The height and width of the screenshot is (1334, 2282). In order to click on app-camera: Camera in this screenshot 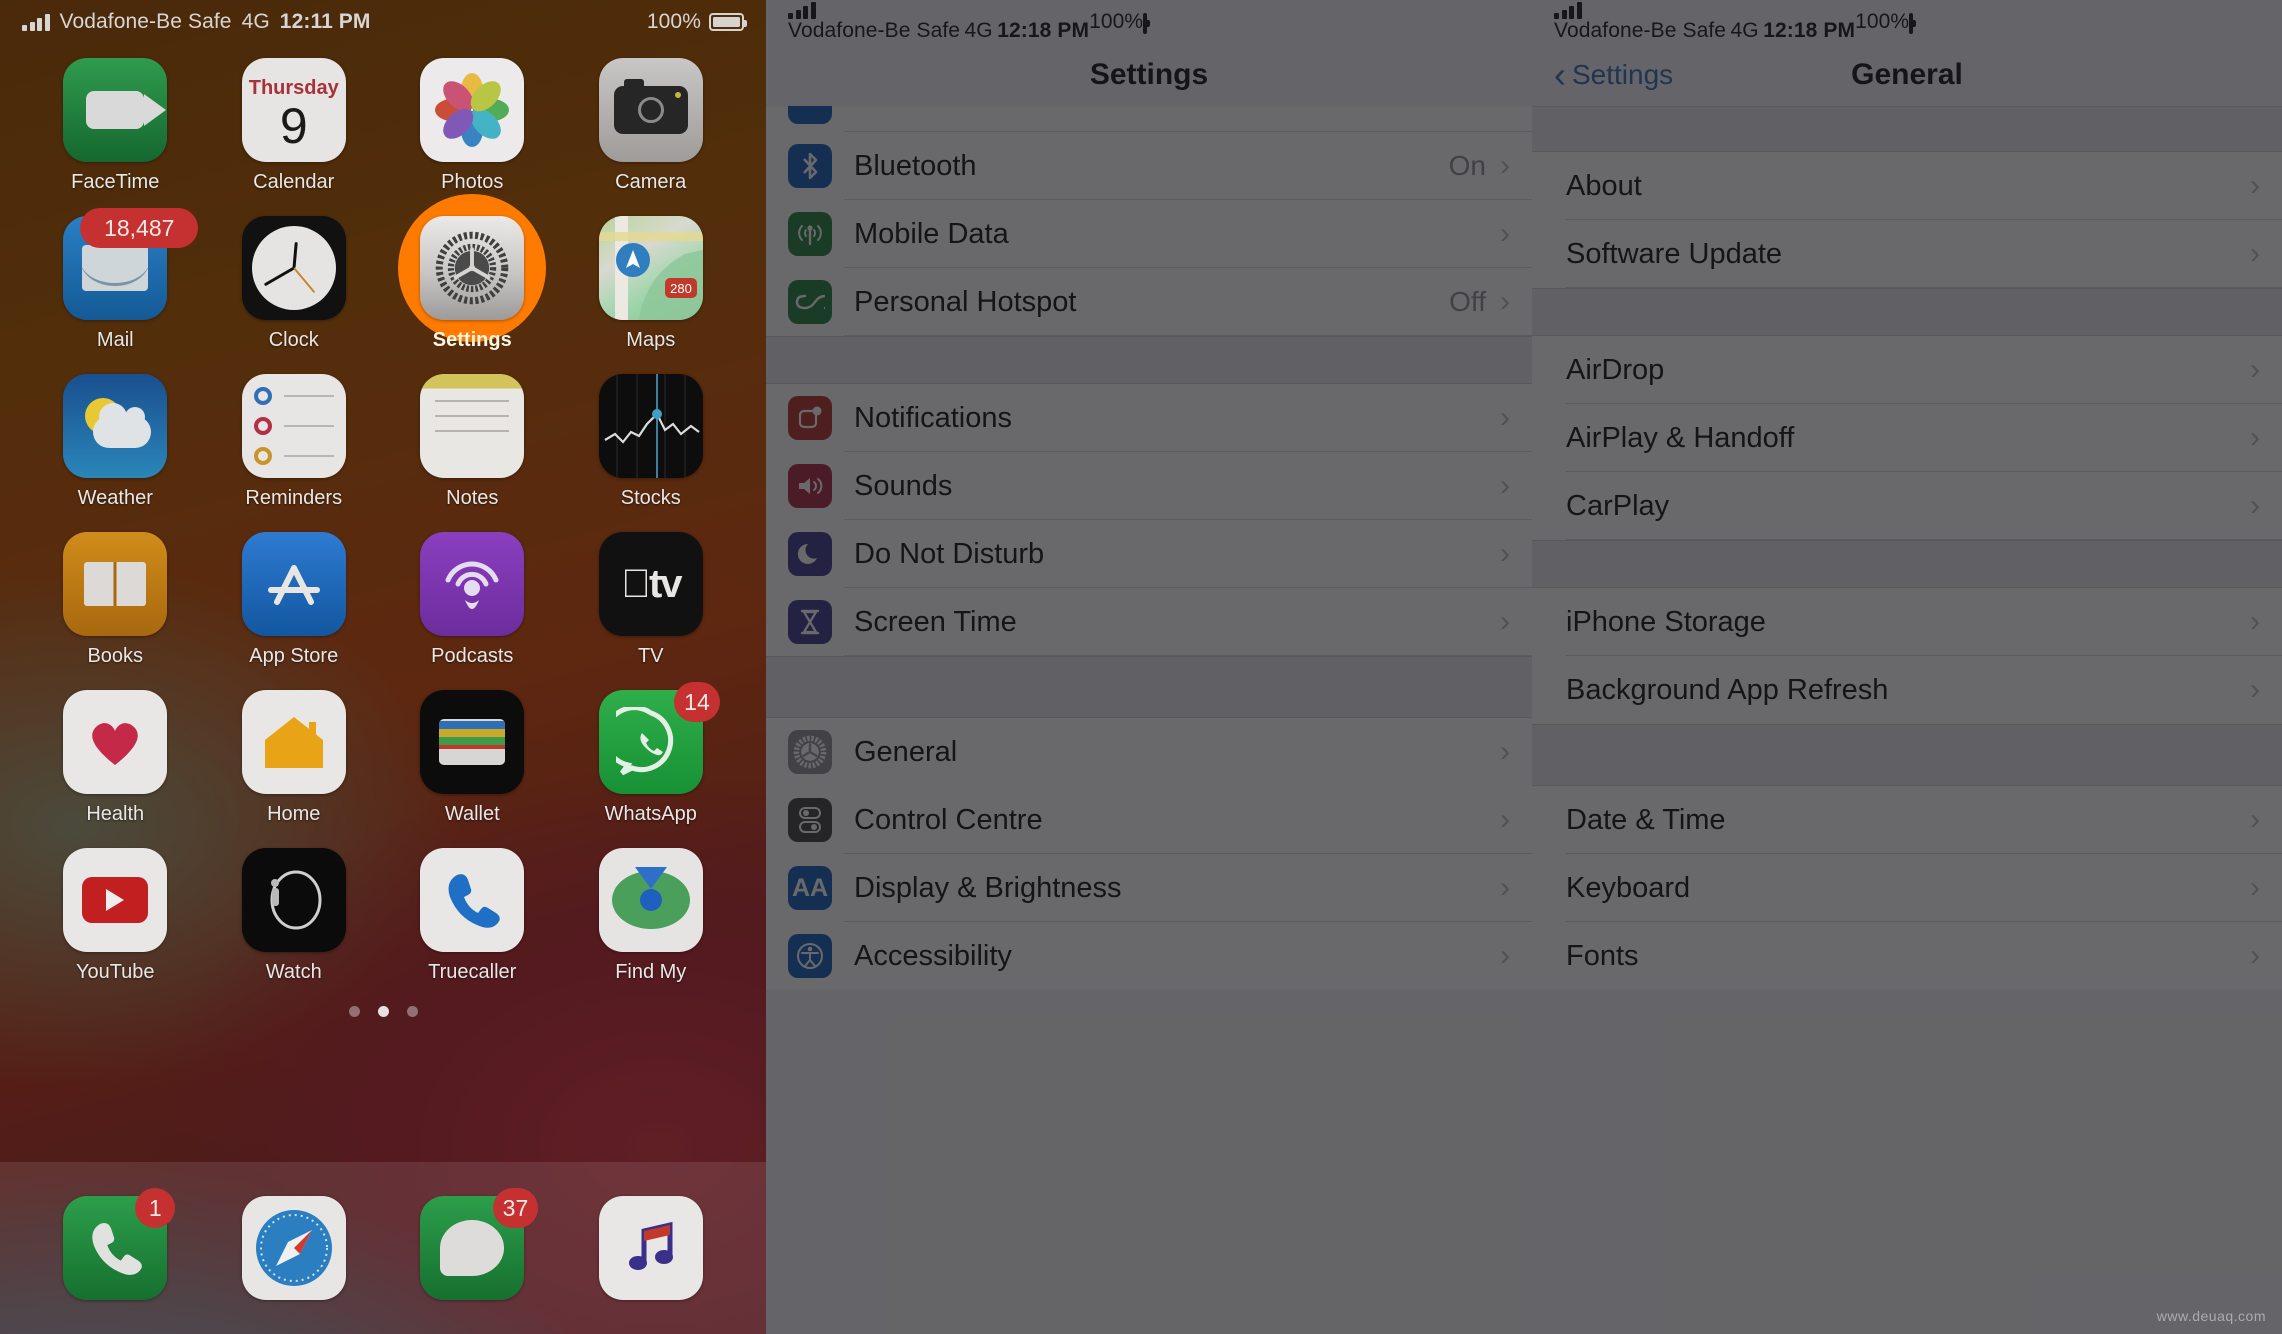, I will do `click(651, 126)`.